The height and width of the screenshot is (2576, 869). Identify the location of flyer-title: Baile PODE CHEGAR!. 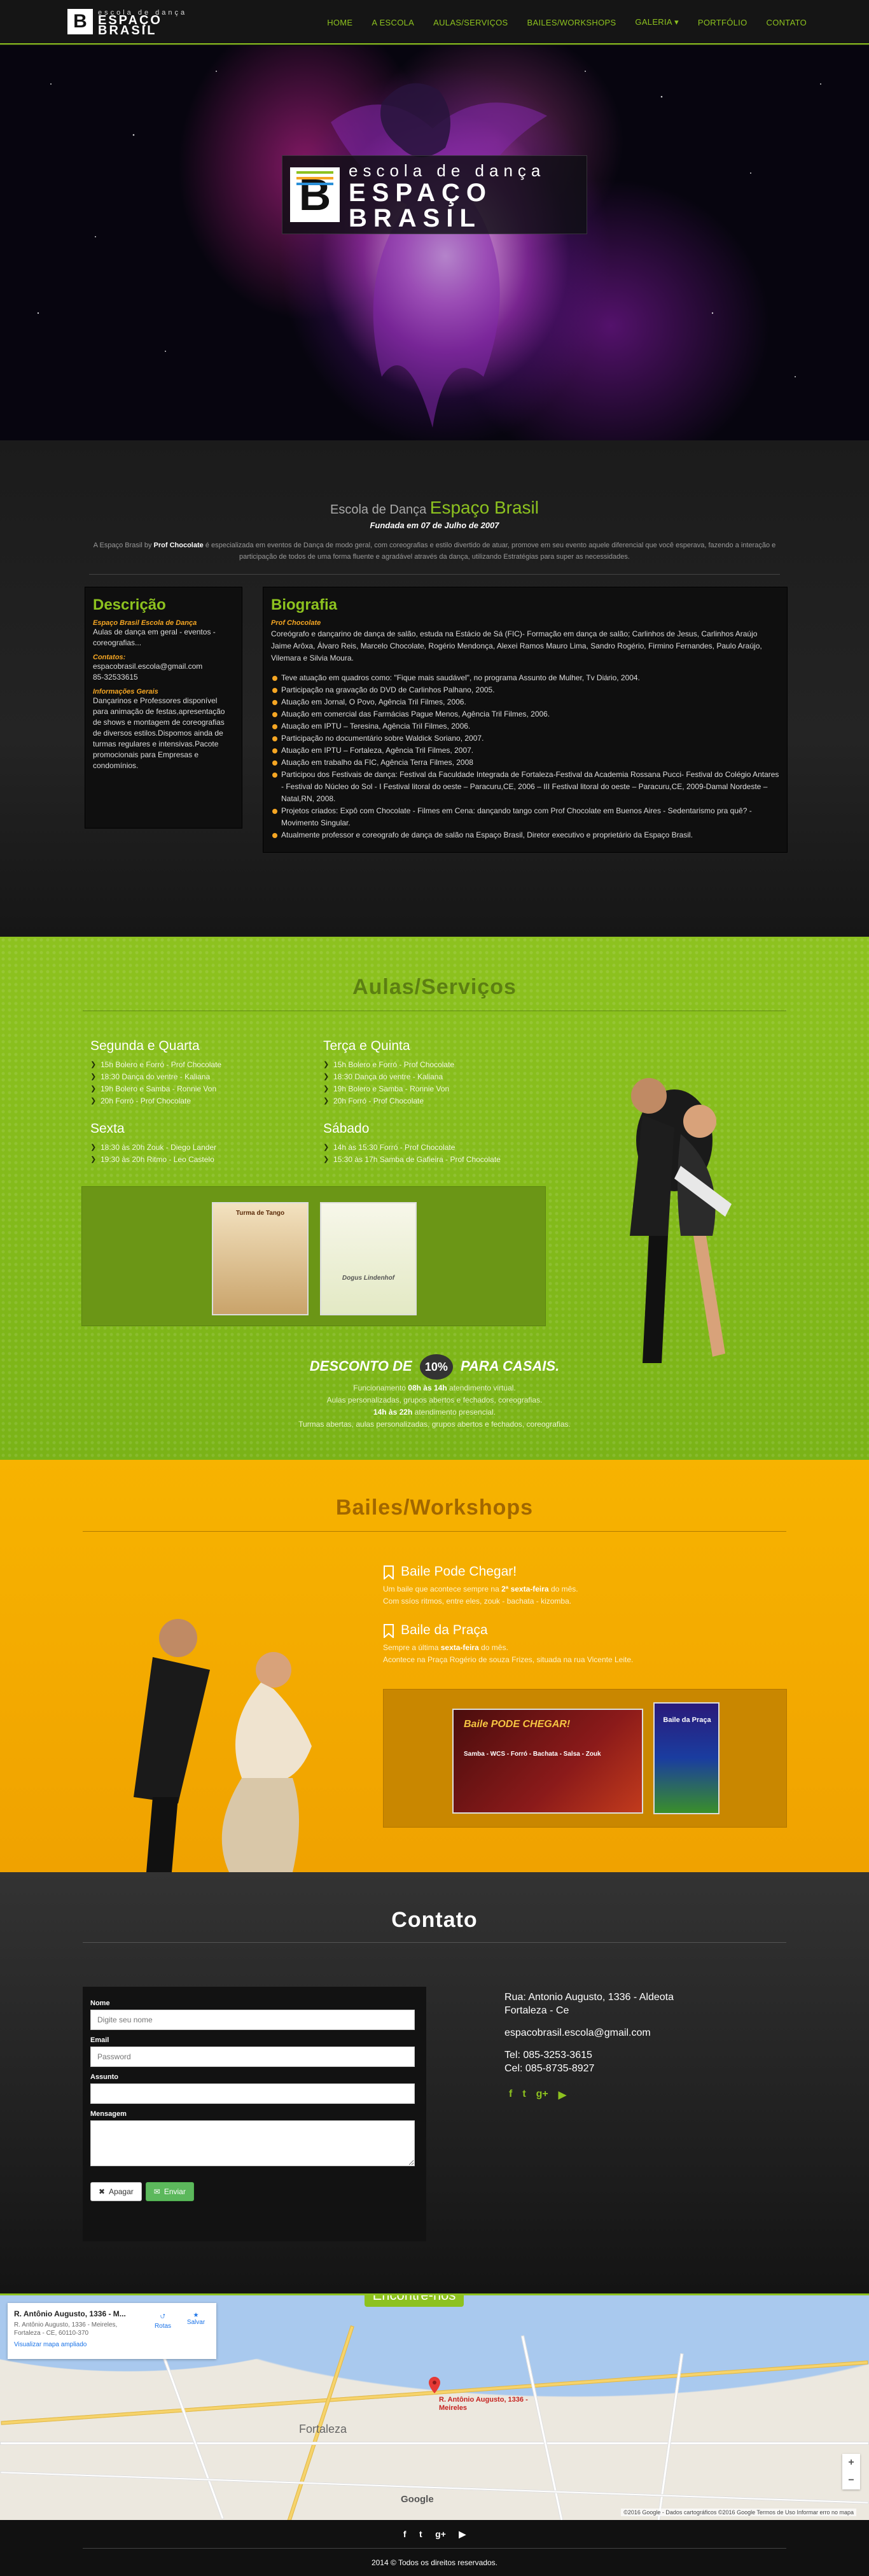
(517, 1724).